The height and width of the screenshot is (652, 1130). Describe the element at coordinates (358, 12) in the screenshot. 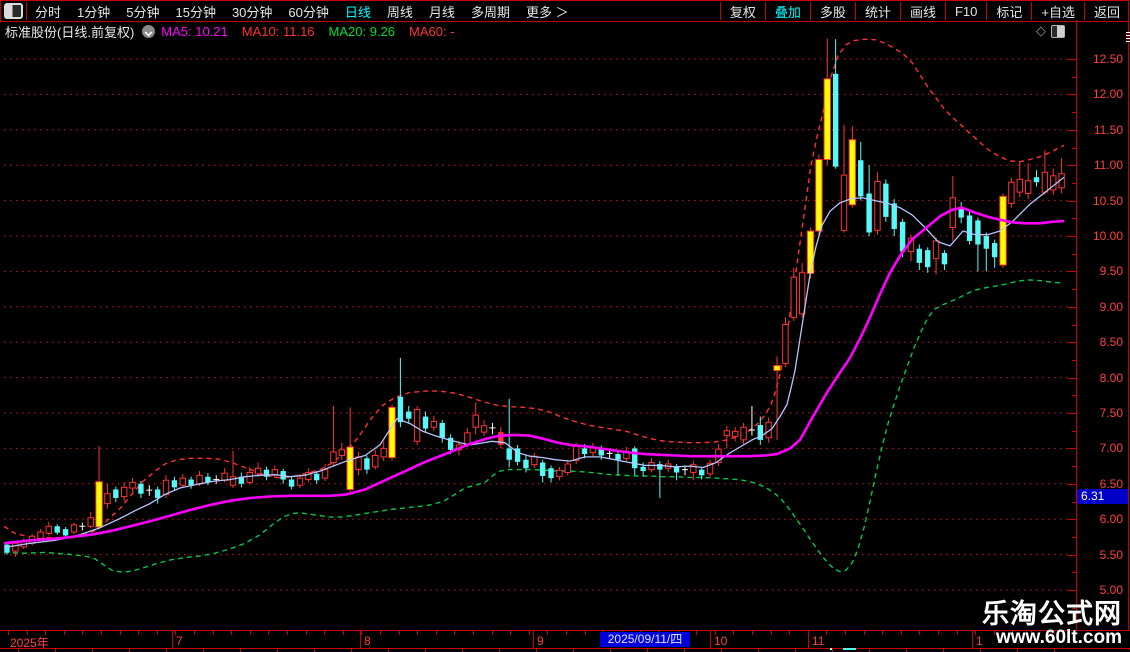

I see `period-tab-日线: 日线` at that location.